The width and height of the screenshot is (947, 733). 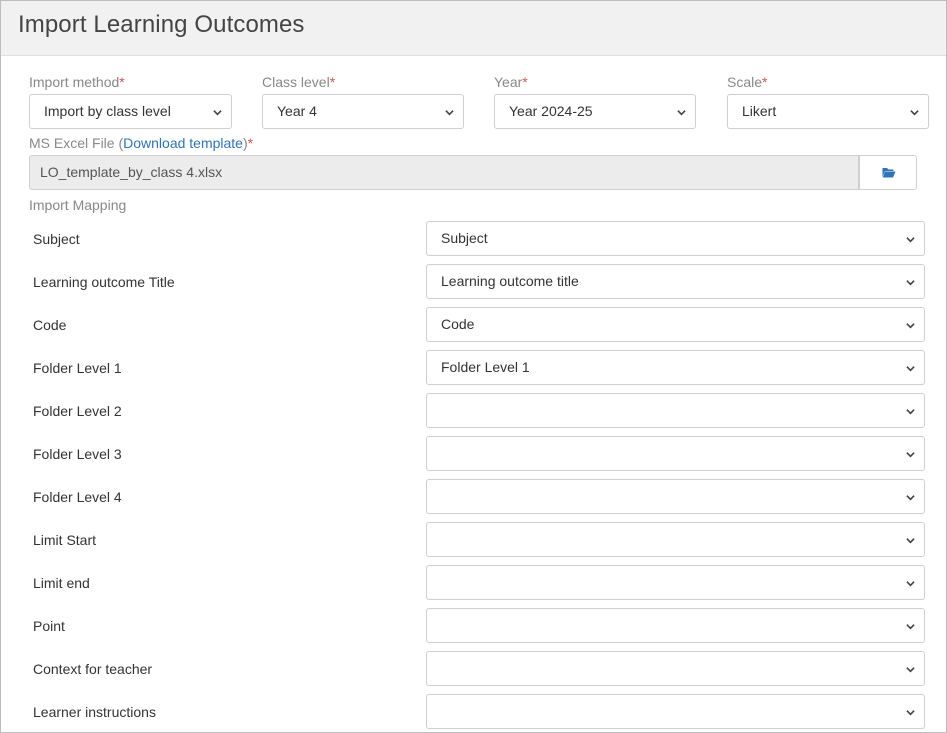 What do you see at coordinates (675, 625) in the screenshot?
I see `mapping-select-point` at bounding box center [675, 625].